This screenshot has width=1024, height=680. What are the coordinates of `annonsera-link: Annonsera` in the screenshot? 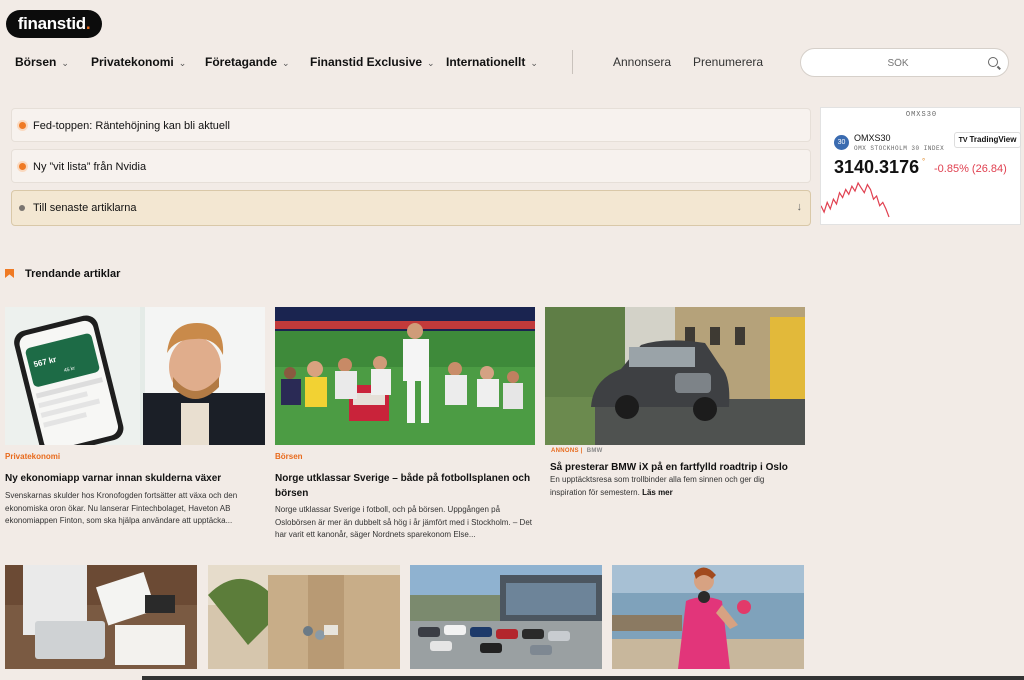 It's located at (642, 62).